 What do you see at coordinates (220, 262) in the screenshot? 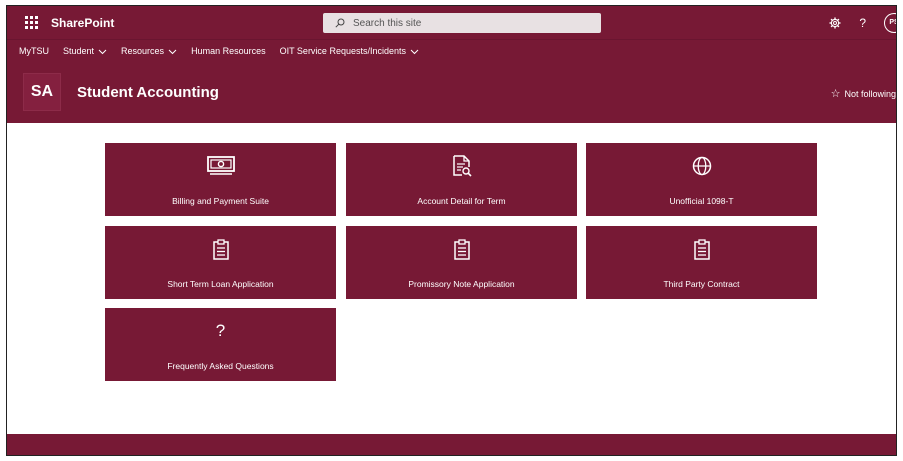
I see `tile-short-term-loan-application: Short Term Loan Application` at bounding box center [220, 262].